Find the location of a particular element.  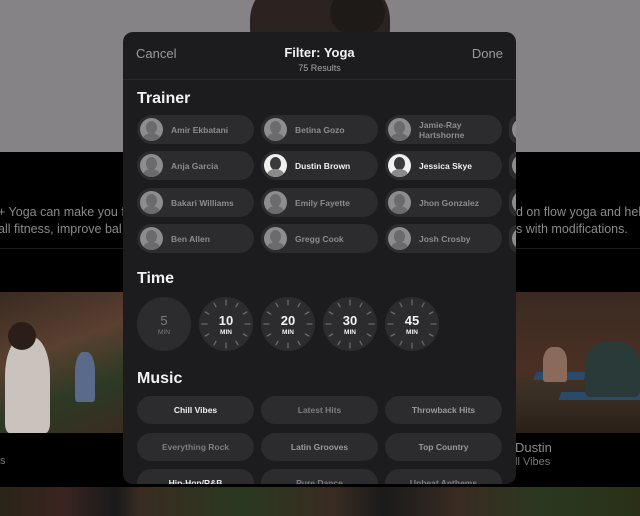

time-option-30: 30 MIN is located at coordinates (350, 324).